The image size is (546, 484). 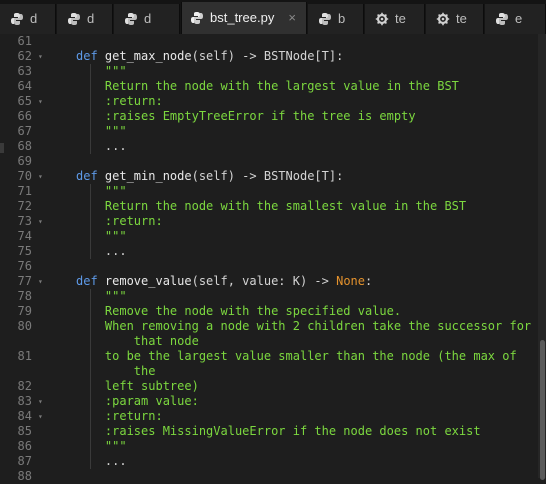 What do you see at coordinates (90, 281) in the screenshot?
I see `code-token: def` at bounding box center [90, 281].